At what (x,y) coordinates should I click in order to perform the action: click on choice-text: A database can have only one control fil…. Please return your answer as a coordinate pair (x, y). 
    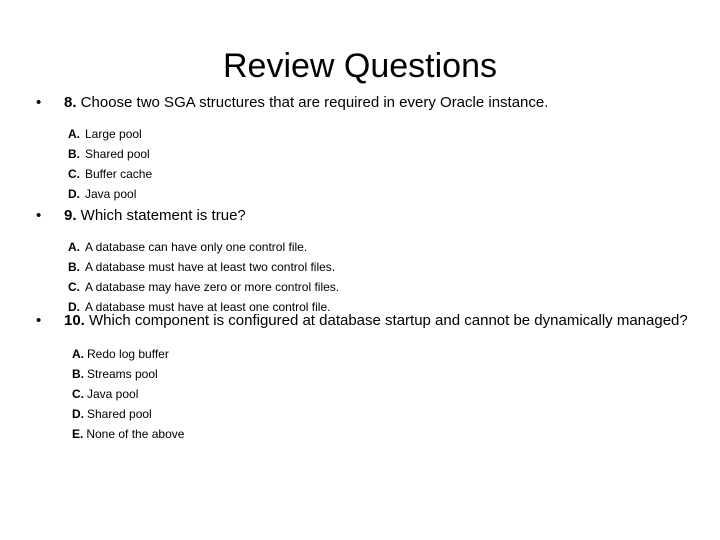
    Looking at the image, I should click on (196, 247).